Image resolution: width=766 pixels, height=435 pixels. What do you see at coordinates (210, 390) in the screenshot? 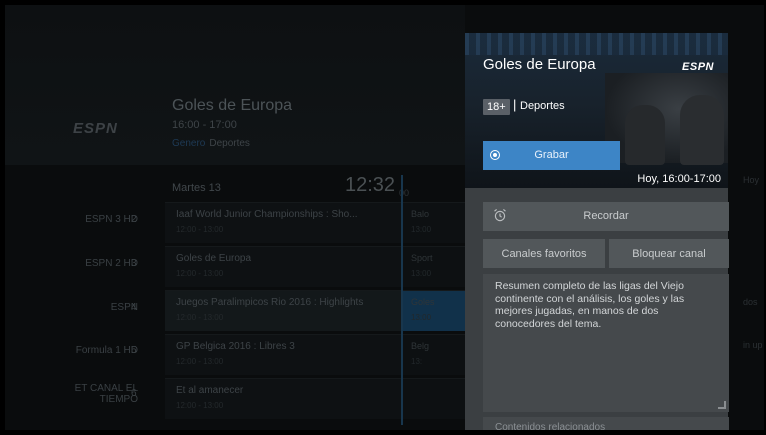
I see `program-title: Et al amanecer` at bounding box center [210, 390].